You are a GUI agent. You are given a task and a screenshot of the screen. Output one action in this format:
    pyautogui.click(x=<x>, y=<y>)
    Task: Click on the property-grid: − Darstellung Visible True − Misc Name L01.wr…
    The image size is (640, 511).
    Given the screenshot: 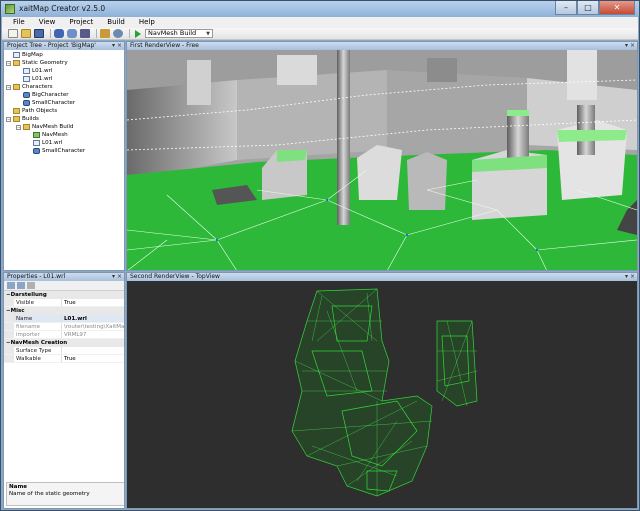 What is the action you would take?
    pyautogui.click(x=64, y=327)
    